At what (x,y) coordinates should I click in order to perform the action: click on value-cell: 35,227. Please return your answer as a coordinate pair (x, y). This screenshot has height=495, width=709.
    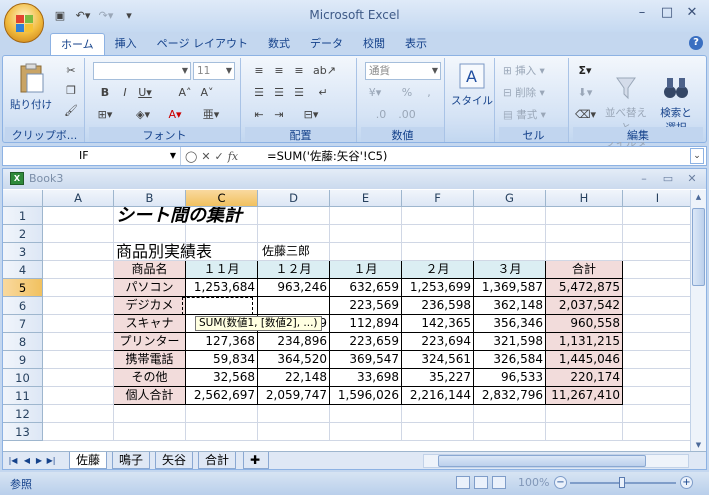
    Looking at the image, I should click on (438, 378).